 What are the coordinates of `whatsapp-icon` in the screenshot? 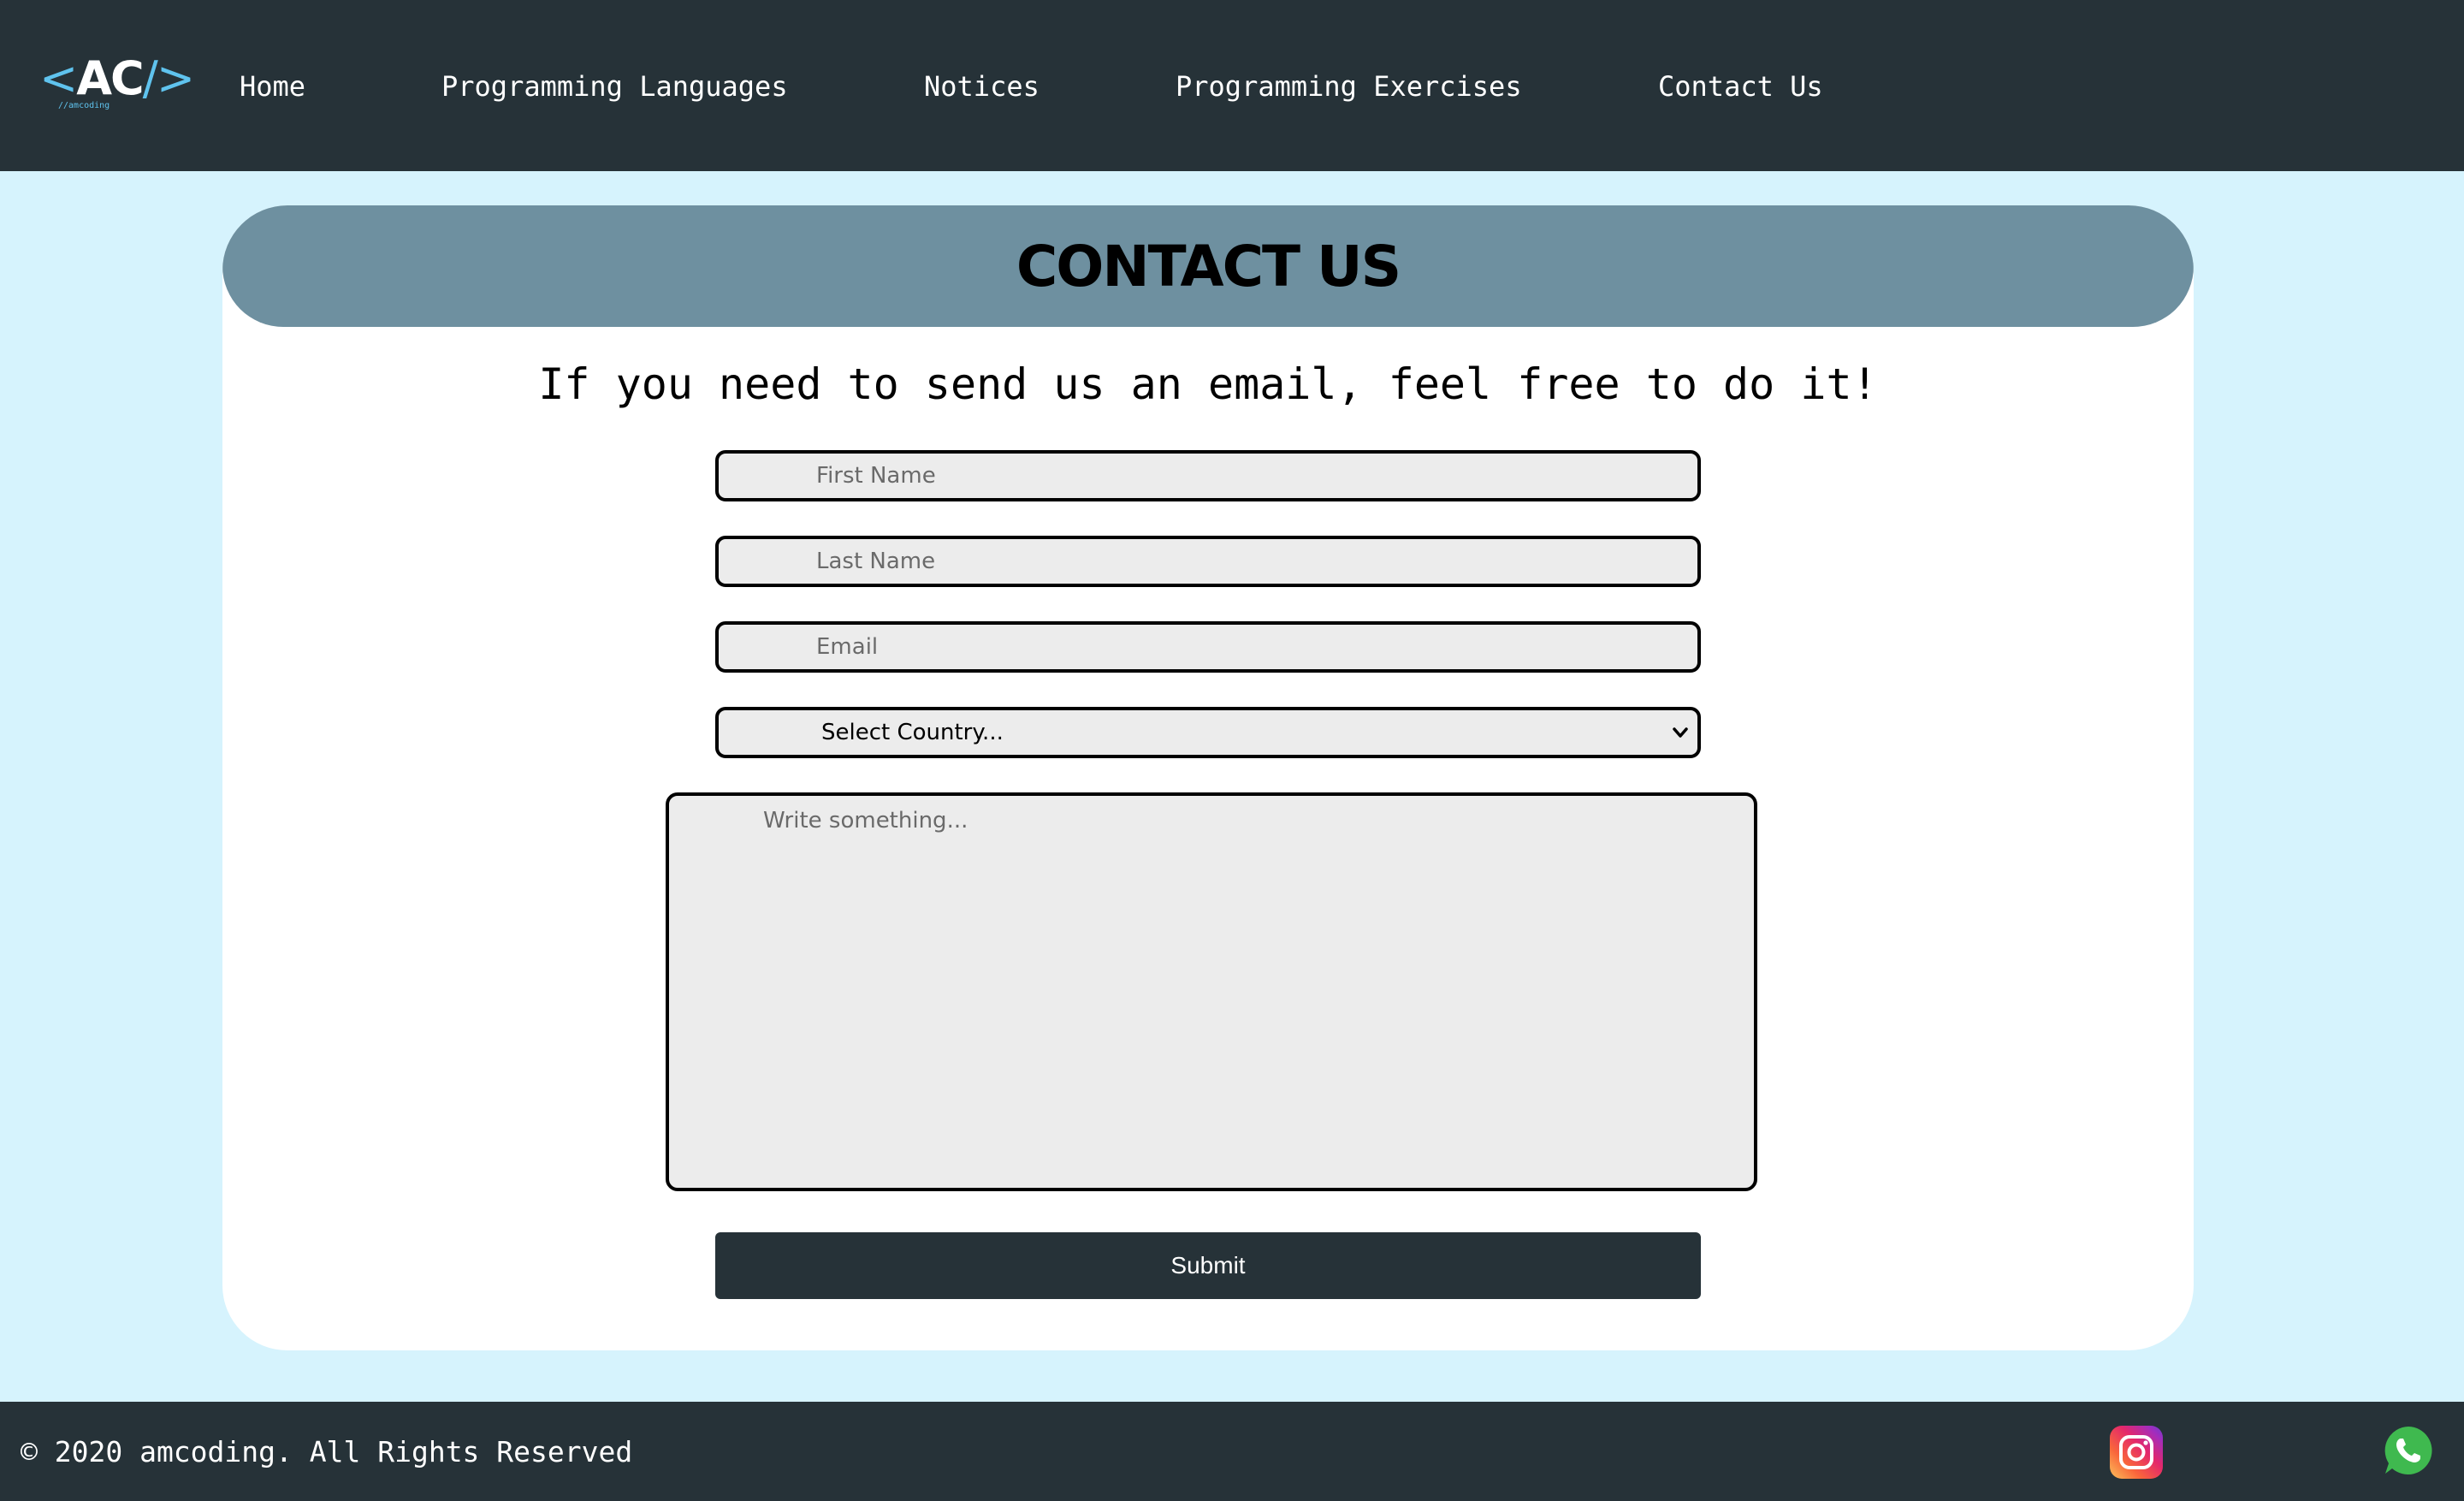 It's located at (2408, 1450).